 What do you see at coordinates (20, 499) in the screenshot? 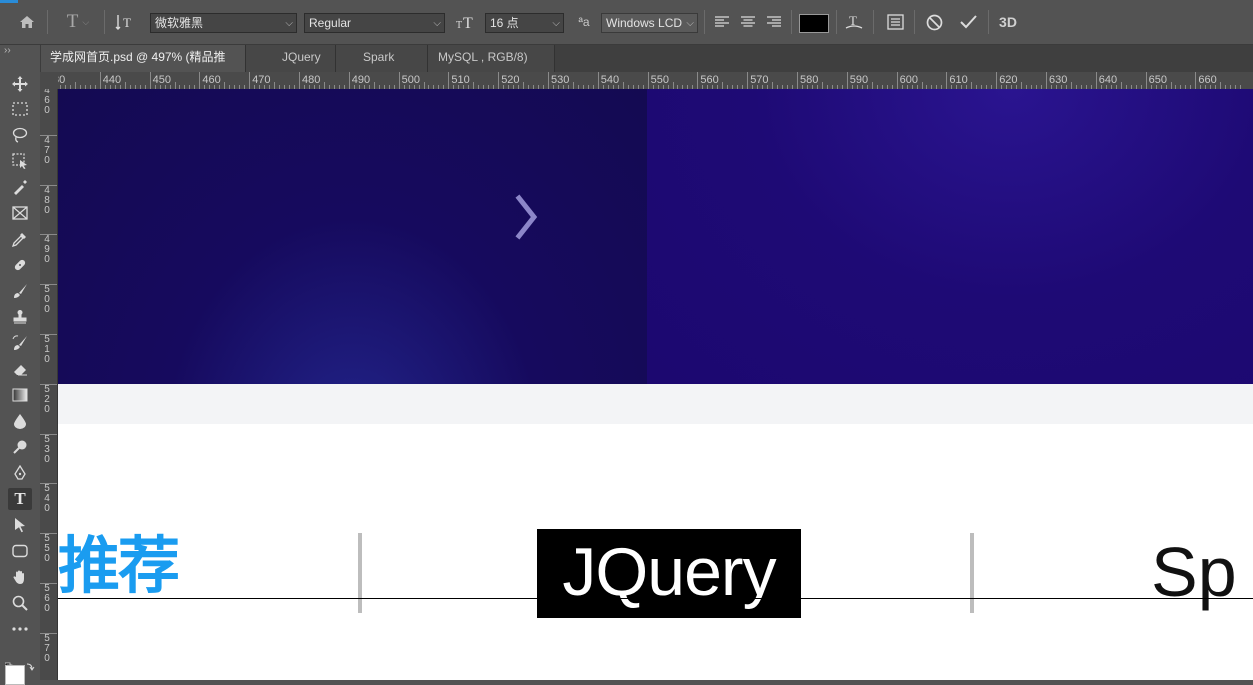
I see `type-tool-icon: T` at bounding box center [20, 499].